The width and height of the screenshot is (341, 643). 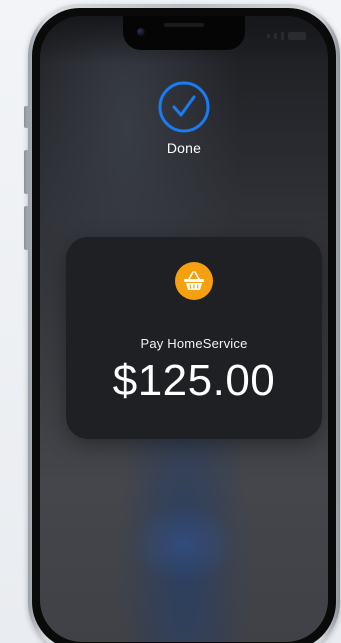 I want to click on done-indicator: Done, so click(x=184, y=118).